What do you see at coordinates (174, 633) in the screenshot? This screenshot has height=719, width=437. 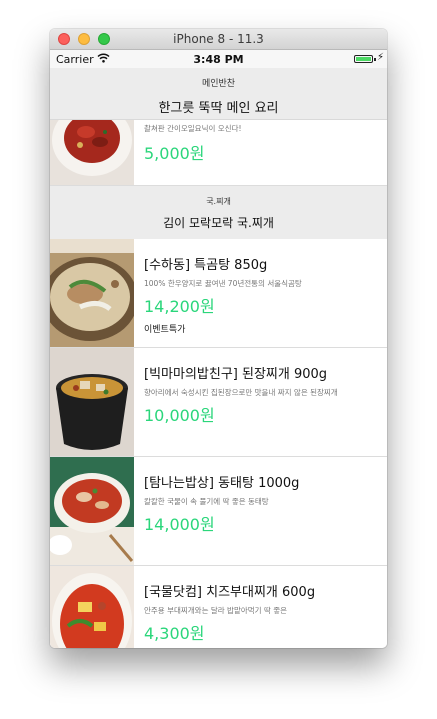 I see `product-price: 4,300원` at bounding box center [174, 633].